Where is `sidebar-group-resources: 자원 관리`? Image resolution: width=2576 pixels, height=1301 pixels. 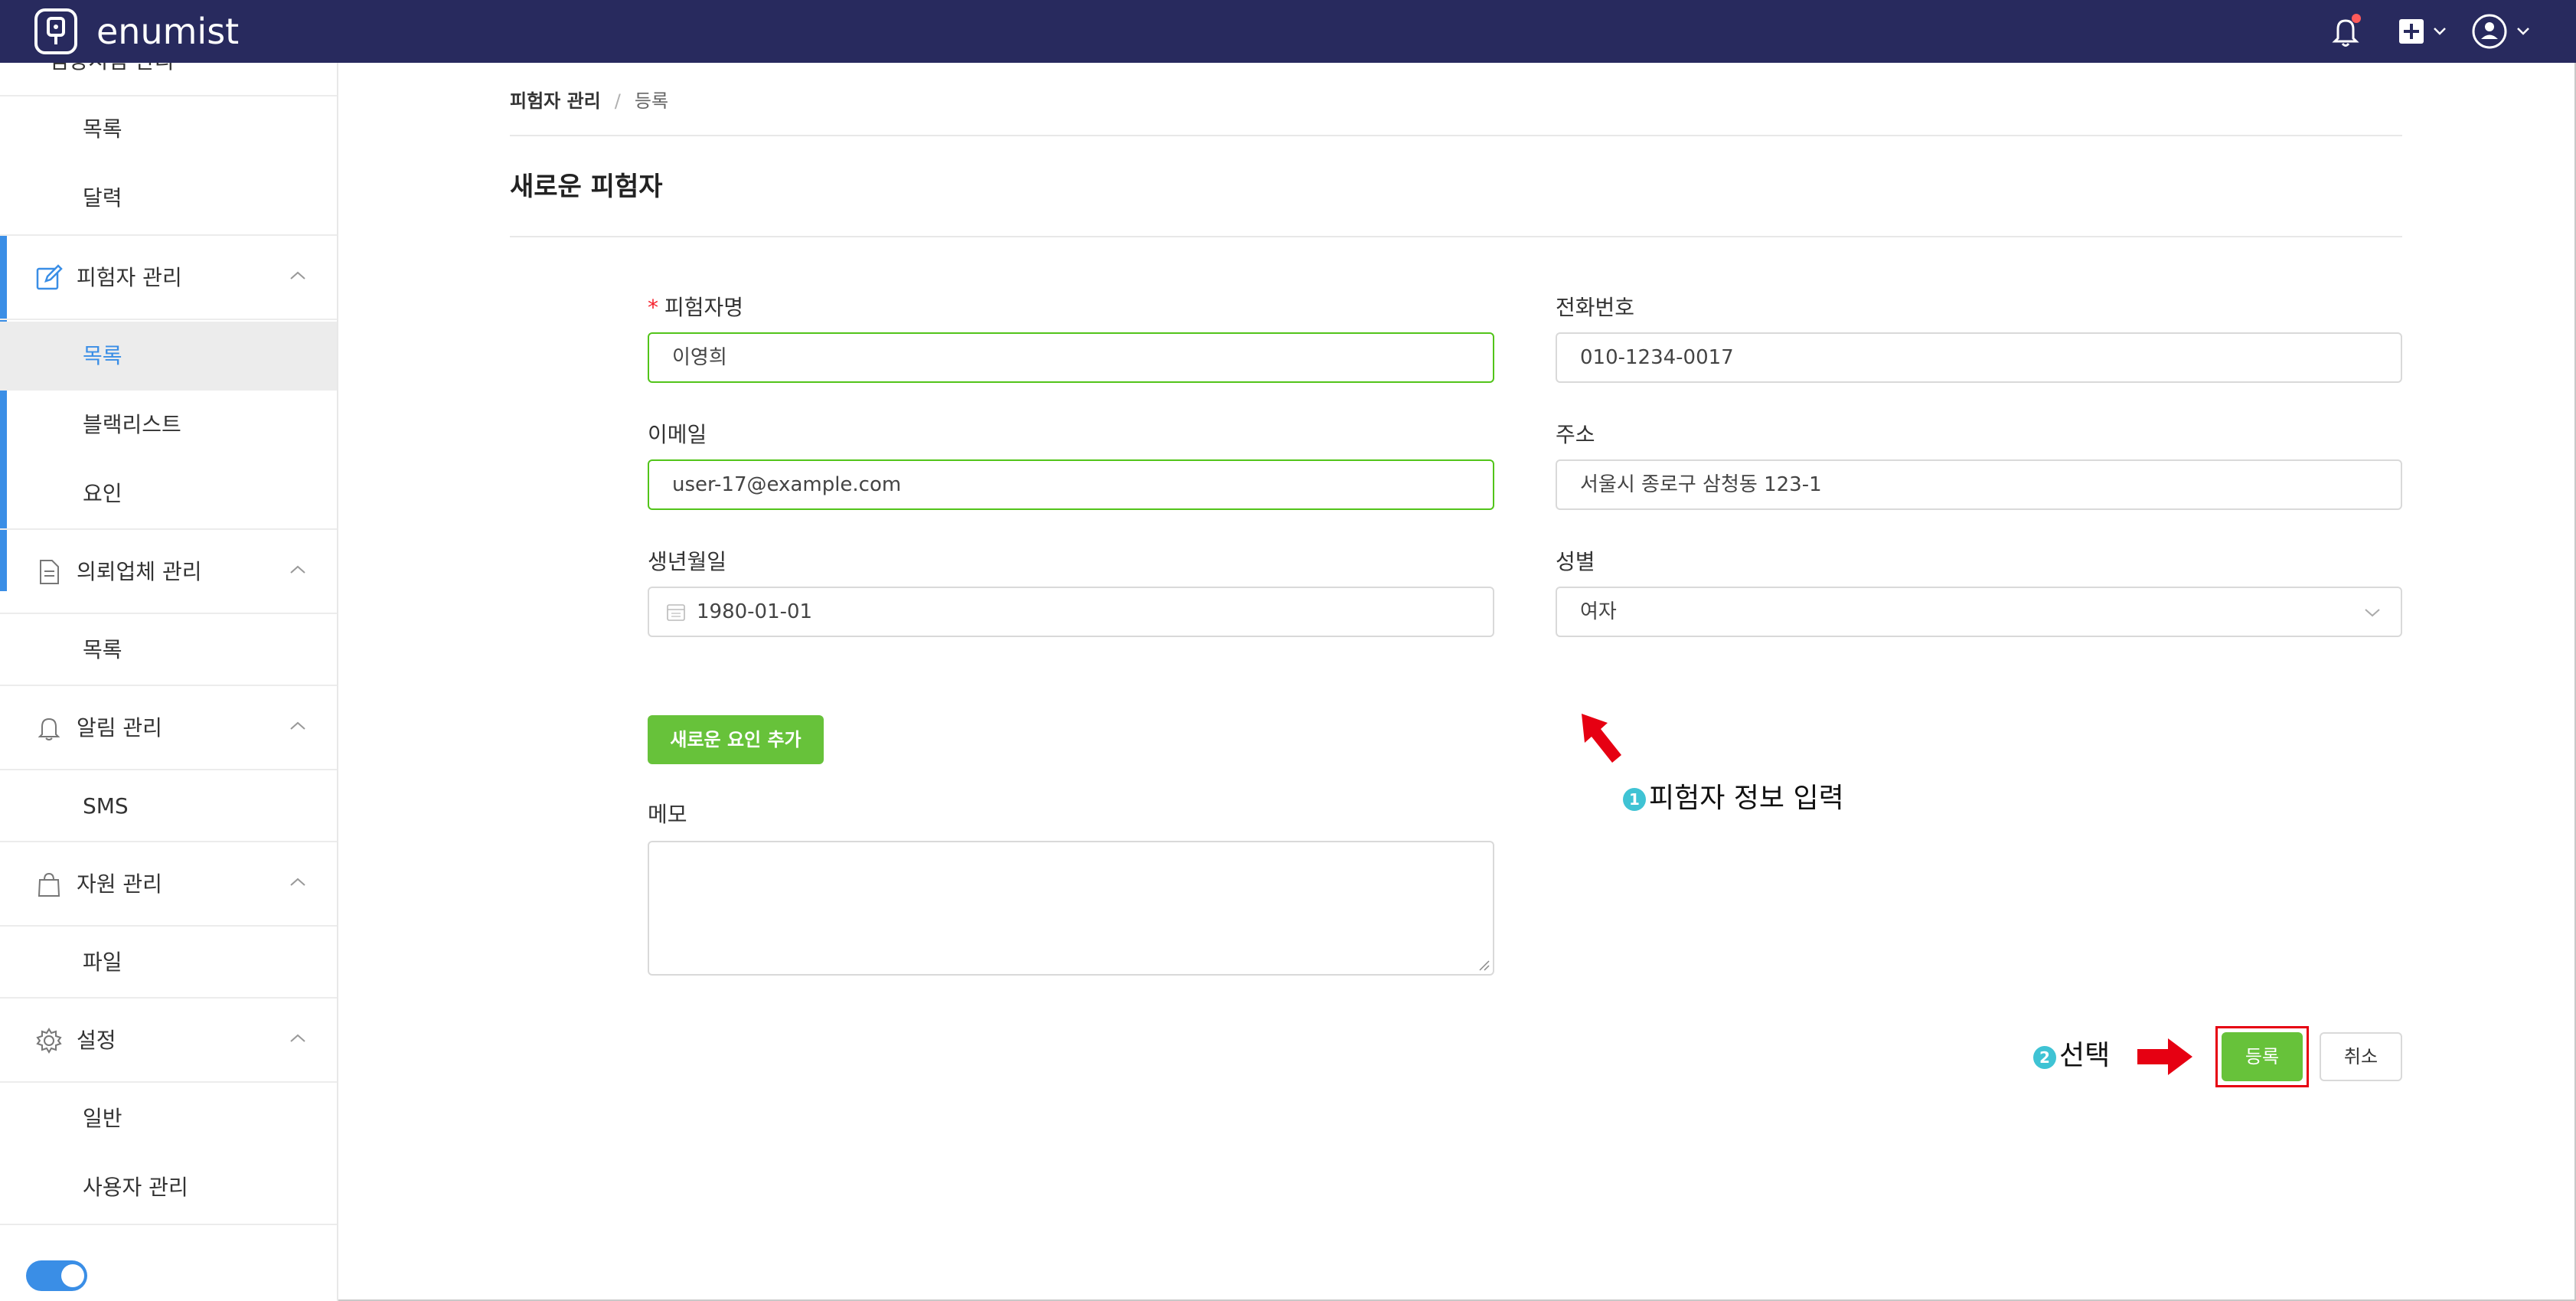
sidebar-group-resources: 자원 관리 is located at coordinates (168, 884).